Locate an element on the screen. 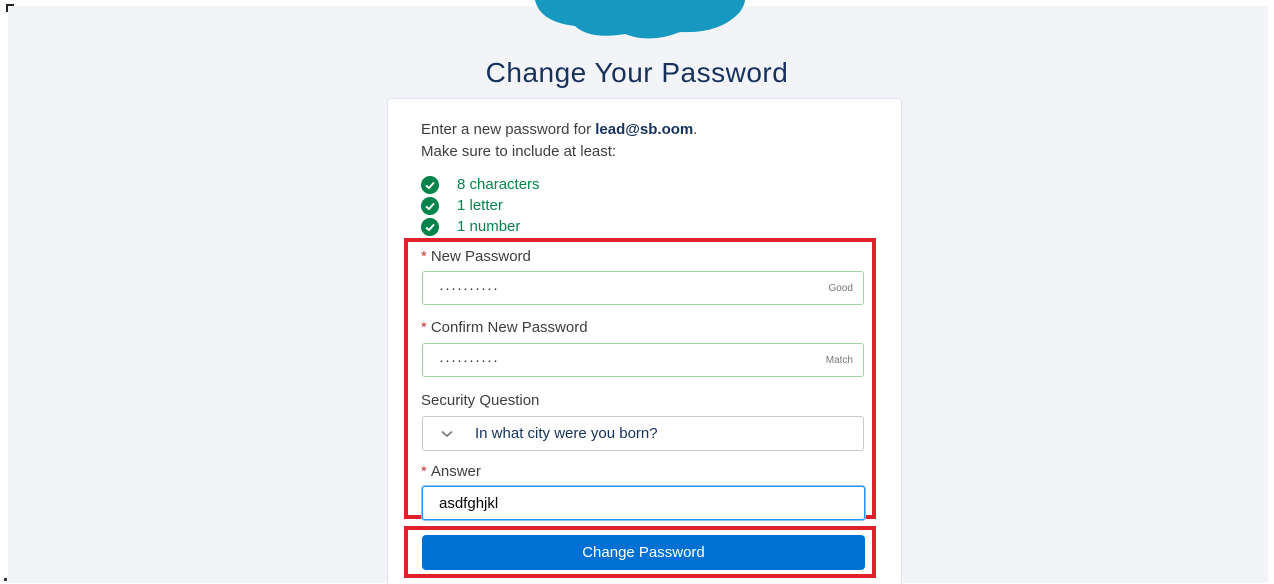 This screenshot has height=584, width=1274. security-question-select: In what city were you born? is located at coordinates (643, 433).